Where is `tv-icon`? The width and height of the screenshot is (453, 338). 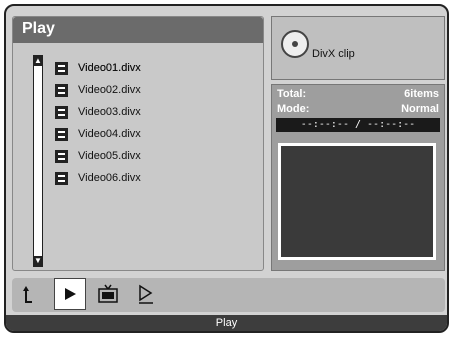
tv-icon is located at coordinates (108, 293).